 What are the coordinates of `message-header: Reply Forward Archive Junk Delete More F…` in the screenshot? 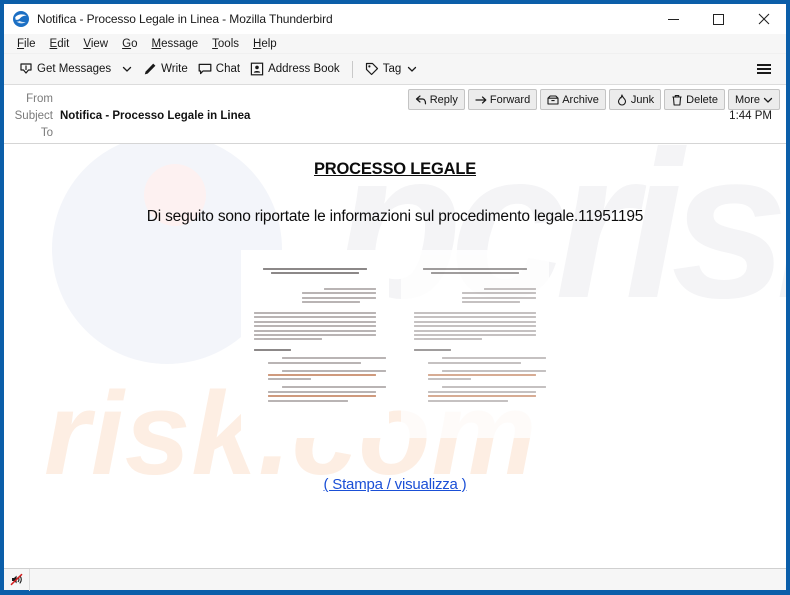 It's located at (395, 114).